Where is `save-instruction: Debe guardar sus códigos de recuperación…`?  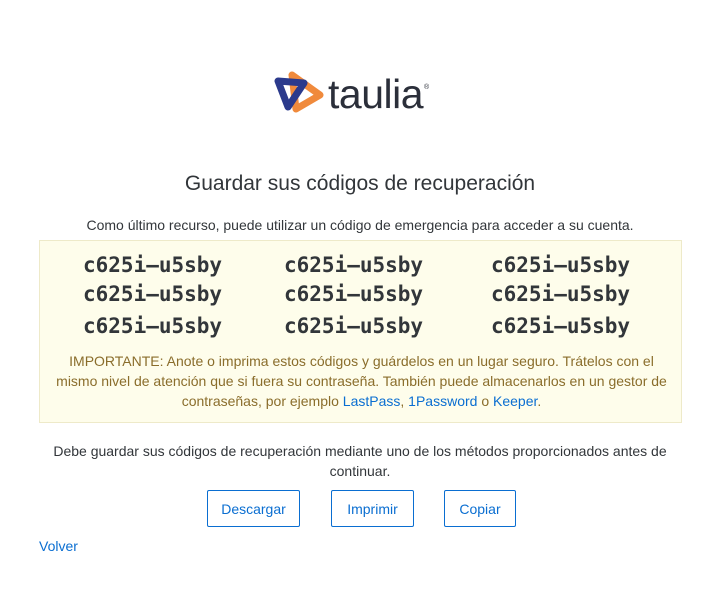 save-instruction: Debe guardar sus códigos de recuperación… is located at coordinates (360, 461).